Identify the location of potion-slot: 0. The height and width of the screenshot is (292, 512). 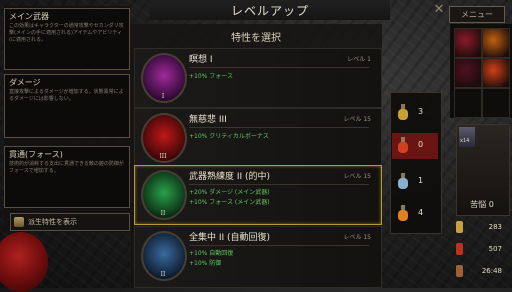
(415, 146).